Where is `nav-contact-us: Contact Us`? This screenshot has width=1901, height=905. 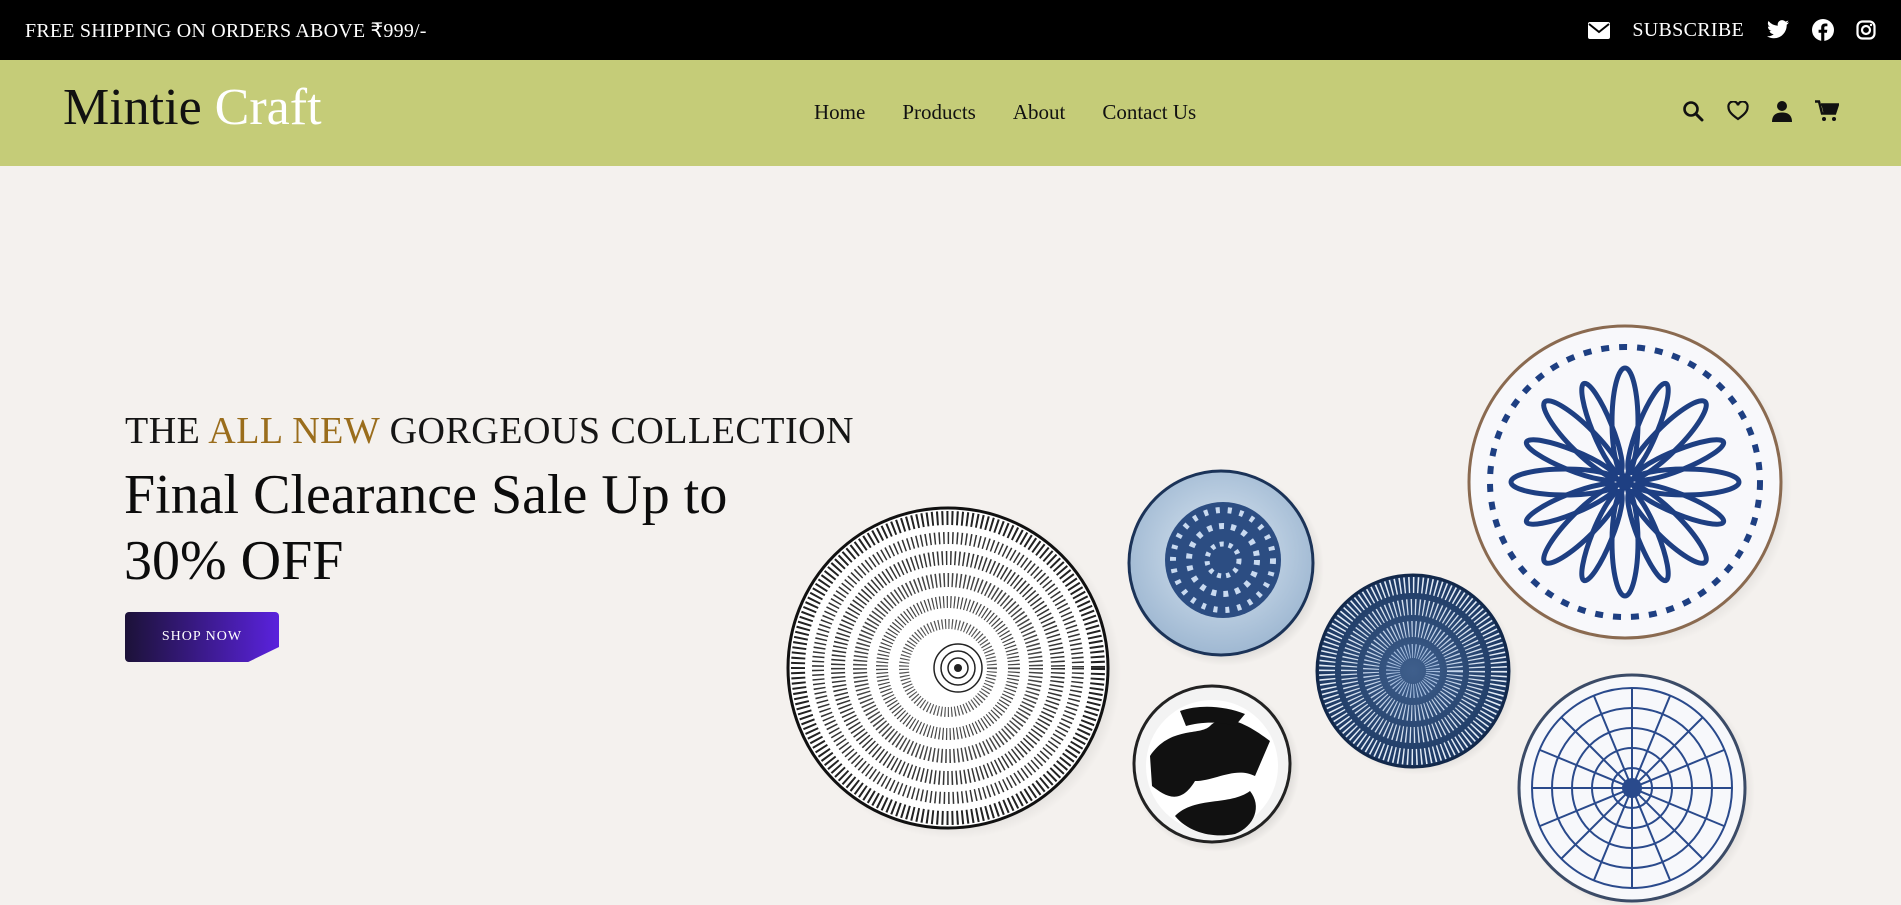 nav-contact-us: Contact Us is located at coordinates (1149, 112).